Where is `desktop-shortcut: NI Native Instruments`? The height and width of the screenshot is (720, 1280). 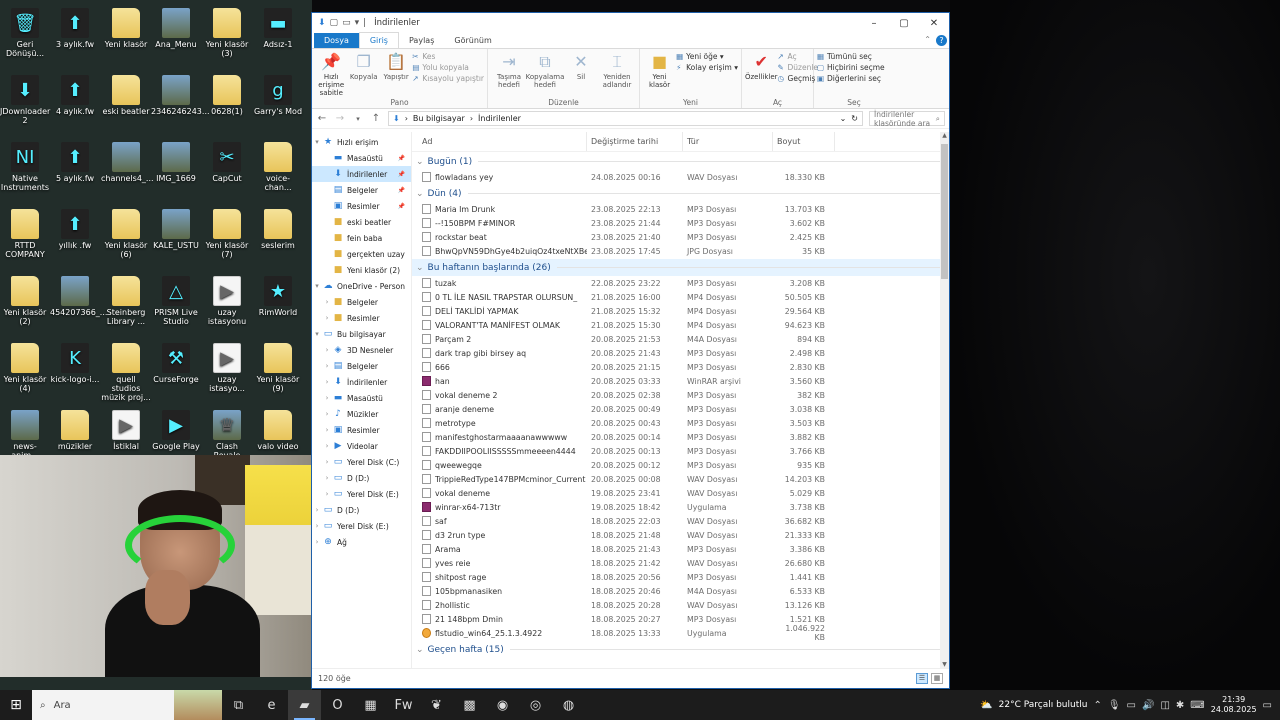 desktop-shortcut: NI Native Instruments is located at coordinates (25, 167).